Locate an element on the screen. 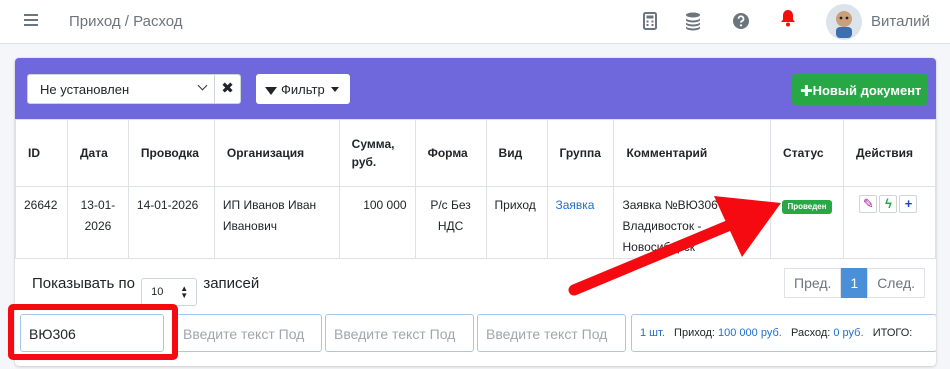 The image size is (950, 369). total-label: ИТОГО: is located at coordinates (892, 333).